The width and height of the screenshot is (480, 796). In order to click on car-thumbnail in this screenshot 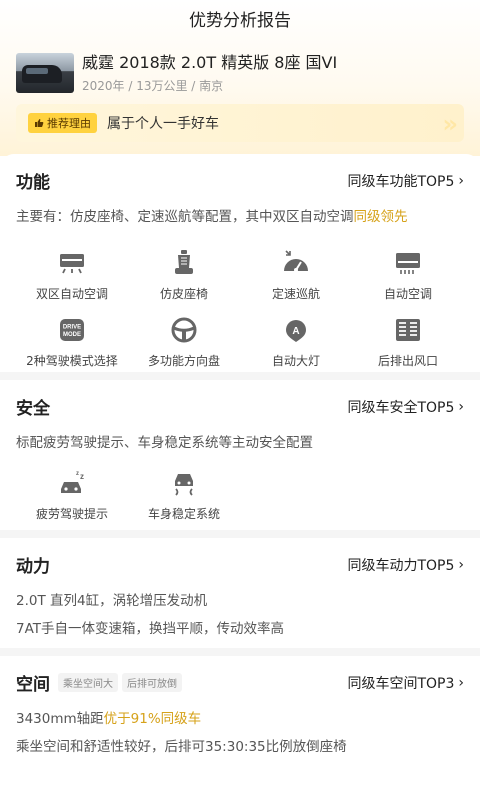, I will do `click(45, 73)`.